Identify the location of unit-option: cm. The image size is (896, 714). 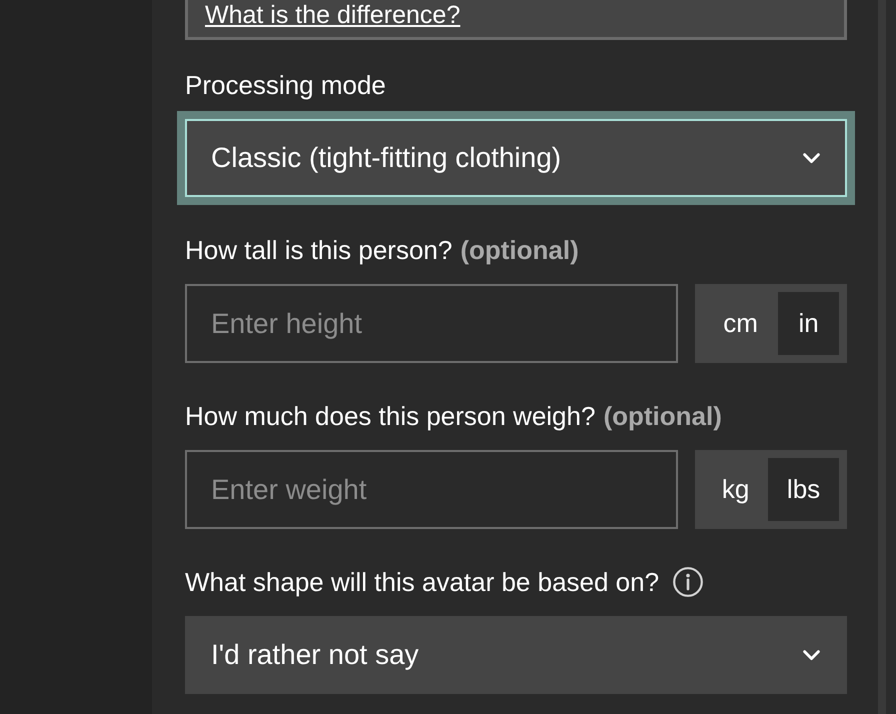
(740, 323).